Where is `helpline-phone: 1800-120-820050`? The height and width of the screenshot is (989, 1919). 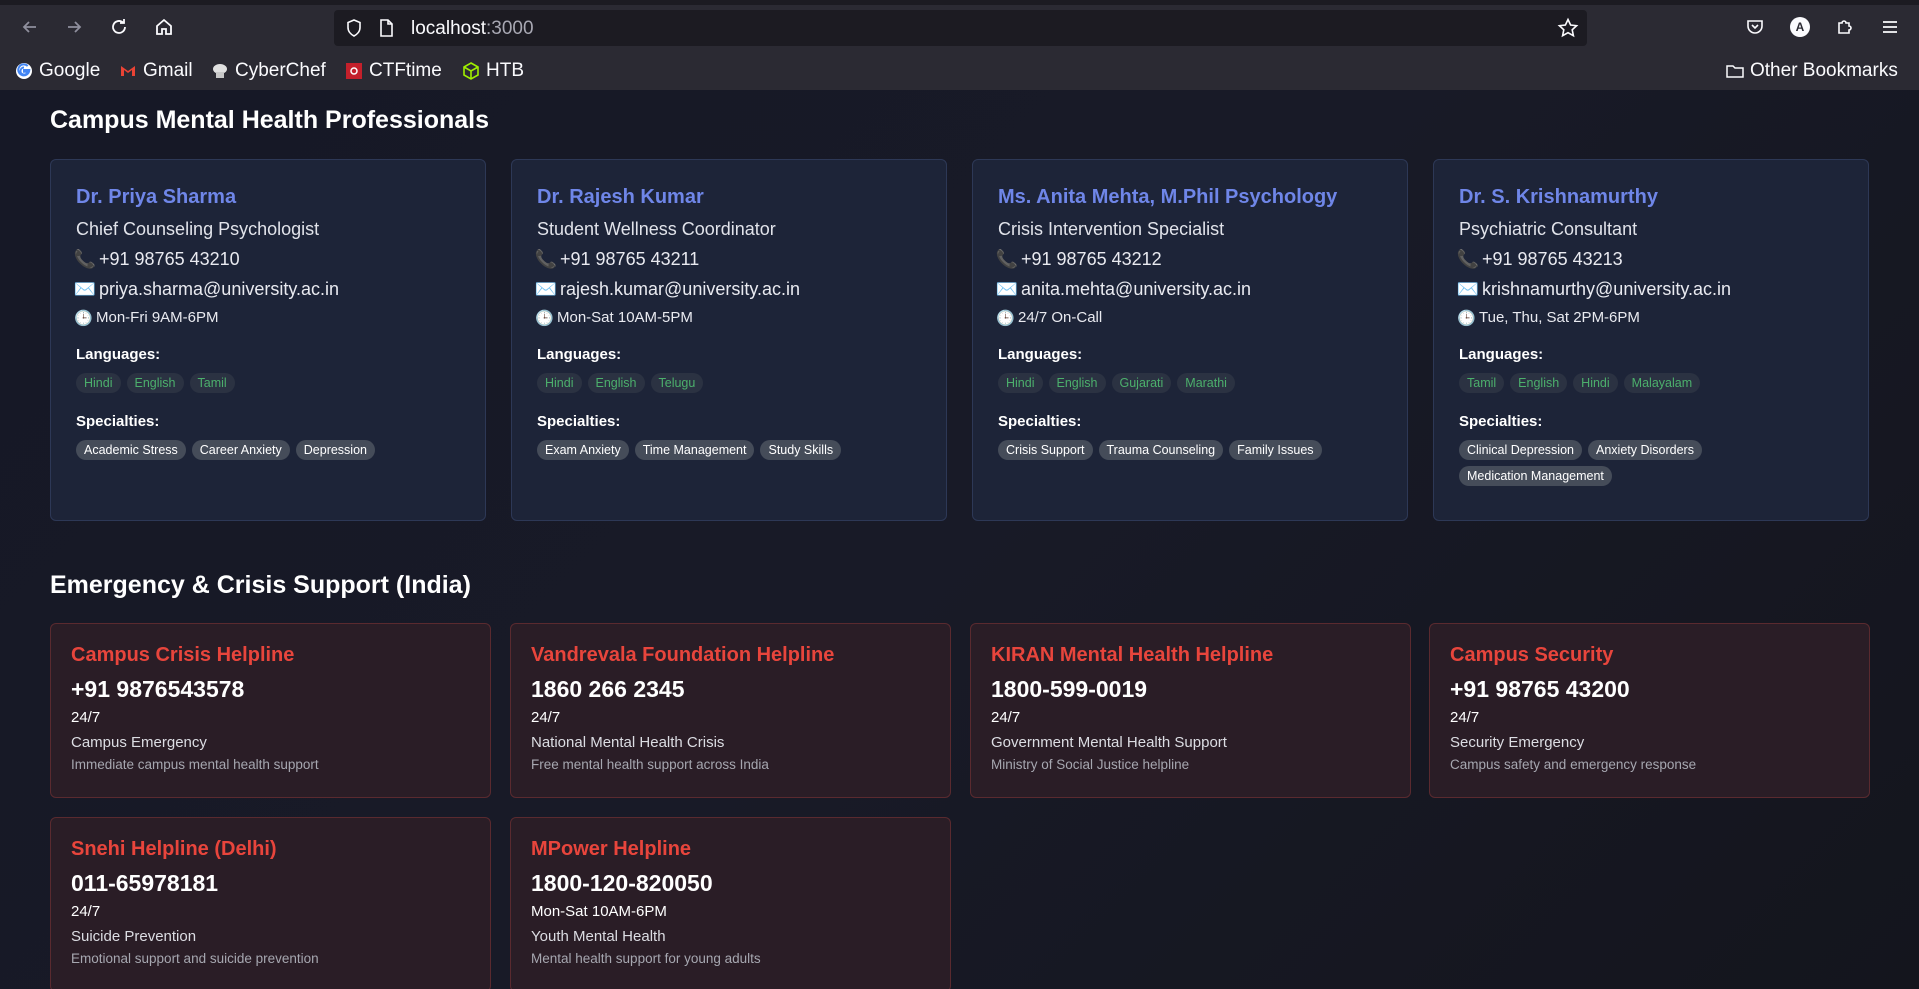 helpline-phone: 1800-120-820050 is located at coordinates (730, 883).